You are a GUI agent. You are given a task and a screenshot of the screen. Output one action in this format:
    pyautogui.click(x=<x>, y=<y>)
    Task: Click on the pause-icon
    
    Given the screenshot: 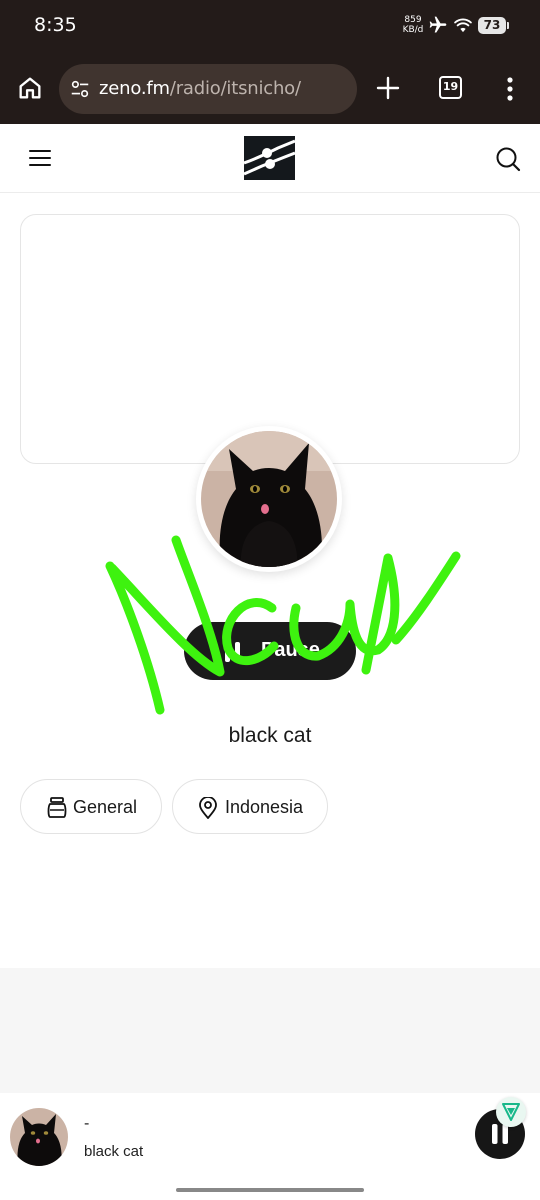 What is the action you would take?
    pyautogui.click(x=232, y=652)
    